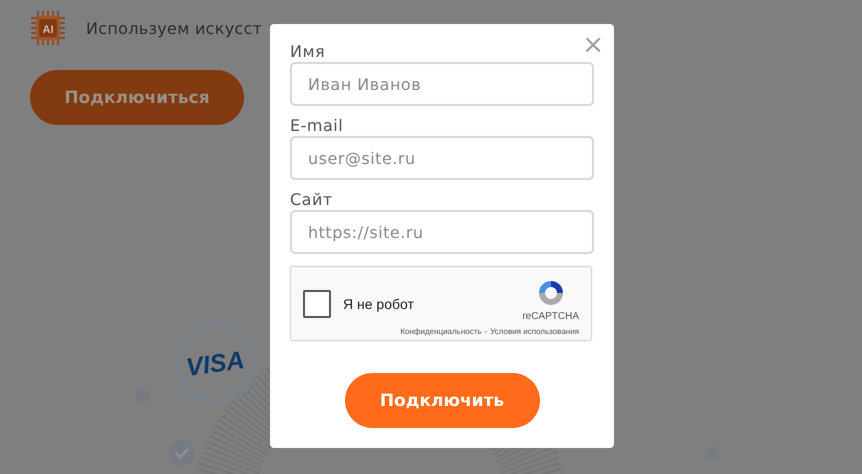  What do you see at coordinates (442, 232) in the screenshot?
I see `input-field: https://site.ru` at bounding box center [442, 232].